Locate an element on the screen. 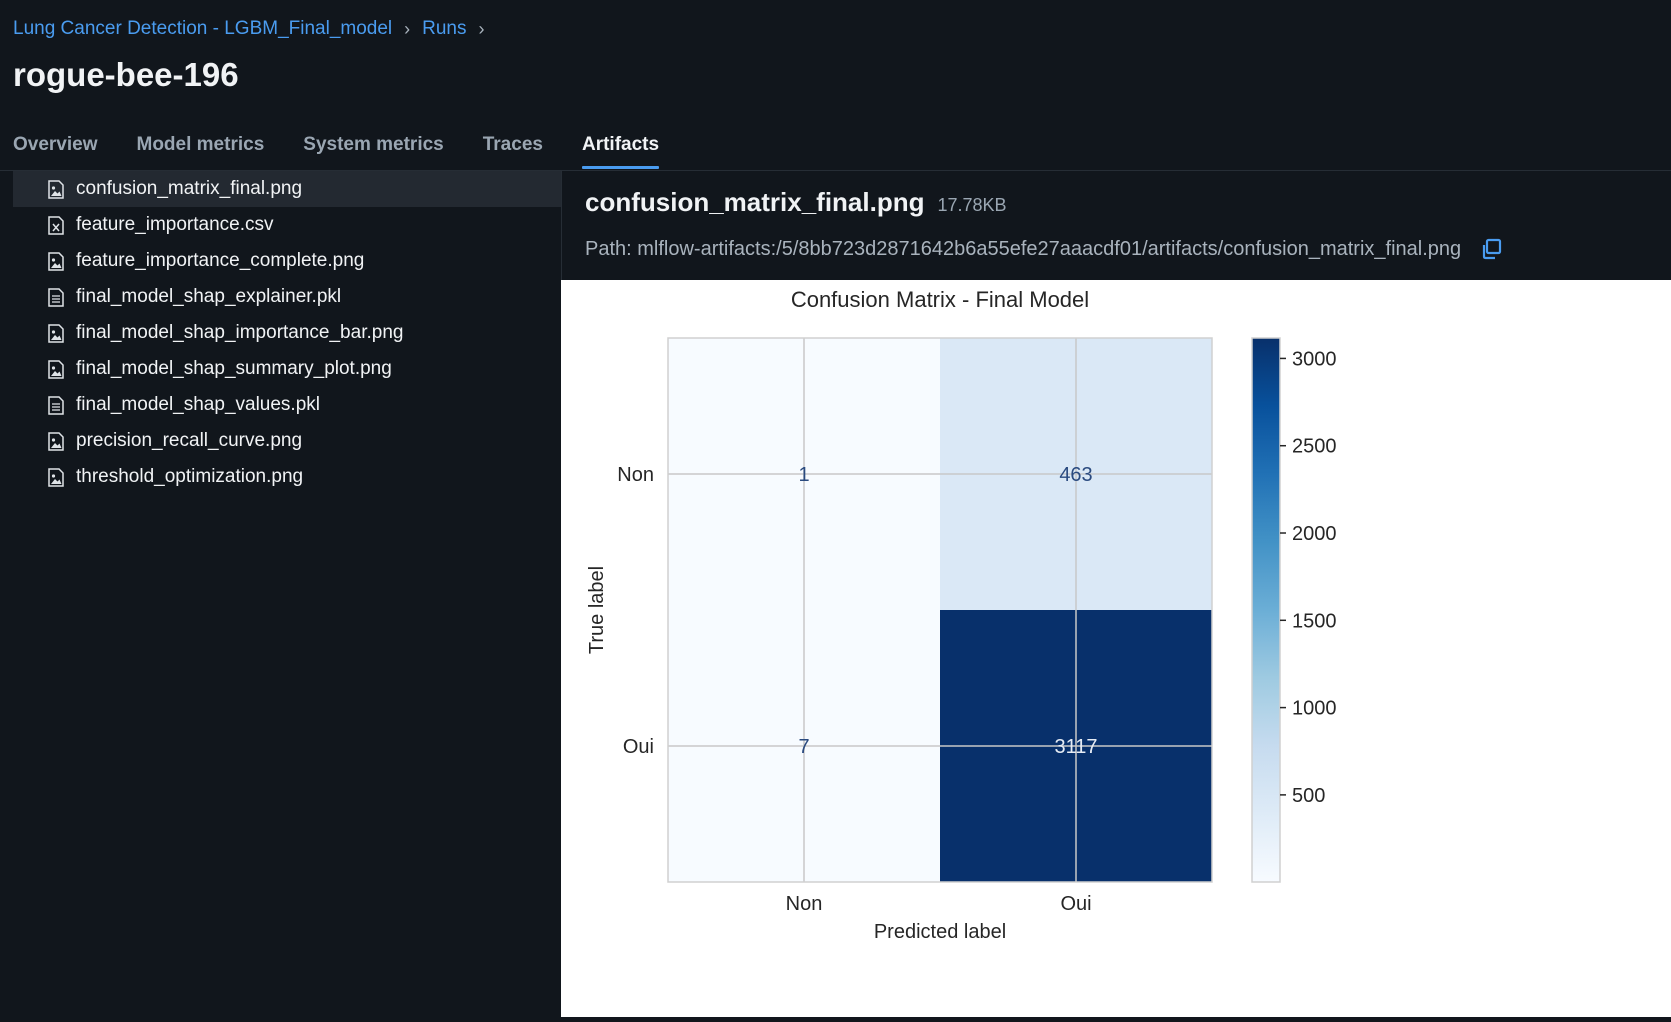 Image resolution: width=1671 pixels, height=1022 pixels. file-item: final_model_shap_summary_plot.png is located at coordinates (287, 369).